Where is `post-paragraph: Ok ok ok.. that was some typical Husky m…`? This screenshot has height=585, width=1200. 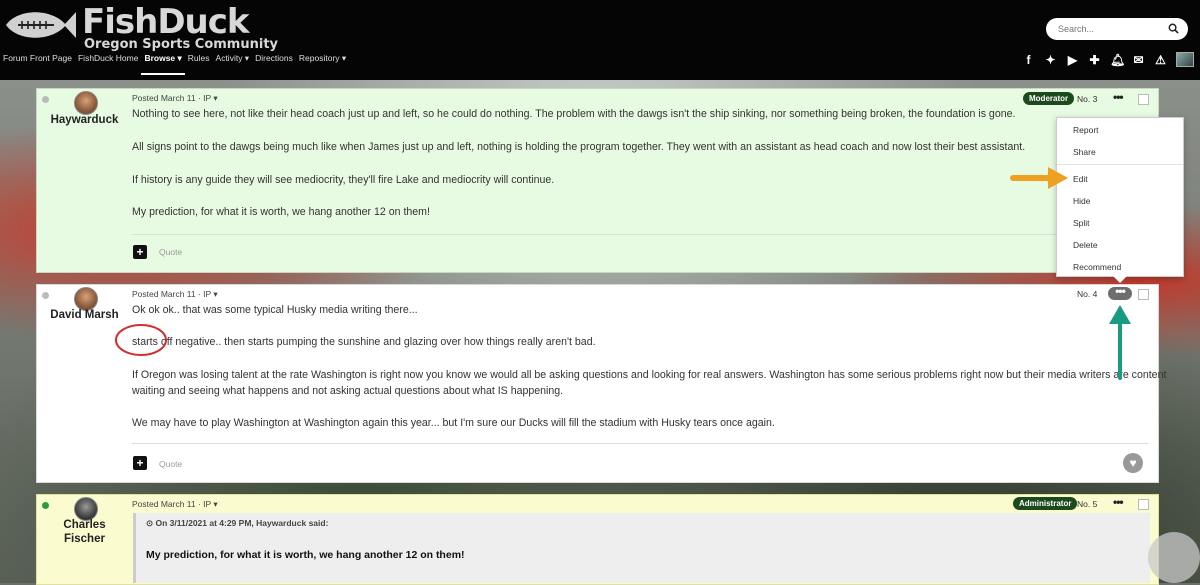 post-paragraph: Ok ok ok.. that was some typical Husky m… is located at coordinates (275, 310).